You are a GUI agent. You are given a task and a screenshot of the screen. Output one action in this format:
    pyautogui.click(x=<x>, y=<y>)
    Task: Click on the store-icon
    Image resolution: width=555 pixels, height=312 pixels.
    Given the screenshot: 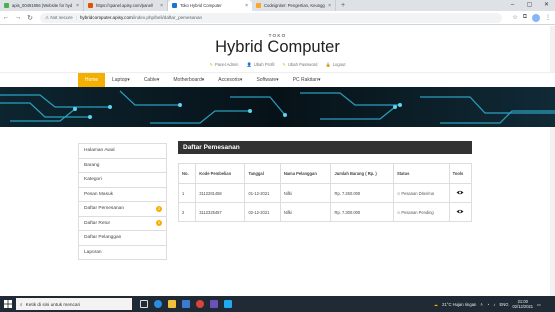 What is the action you would take?
    pyautogui.click(x=186, y=304)
    